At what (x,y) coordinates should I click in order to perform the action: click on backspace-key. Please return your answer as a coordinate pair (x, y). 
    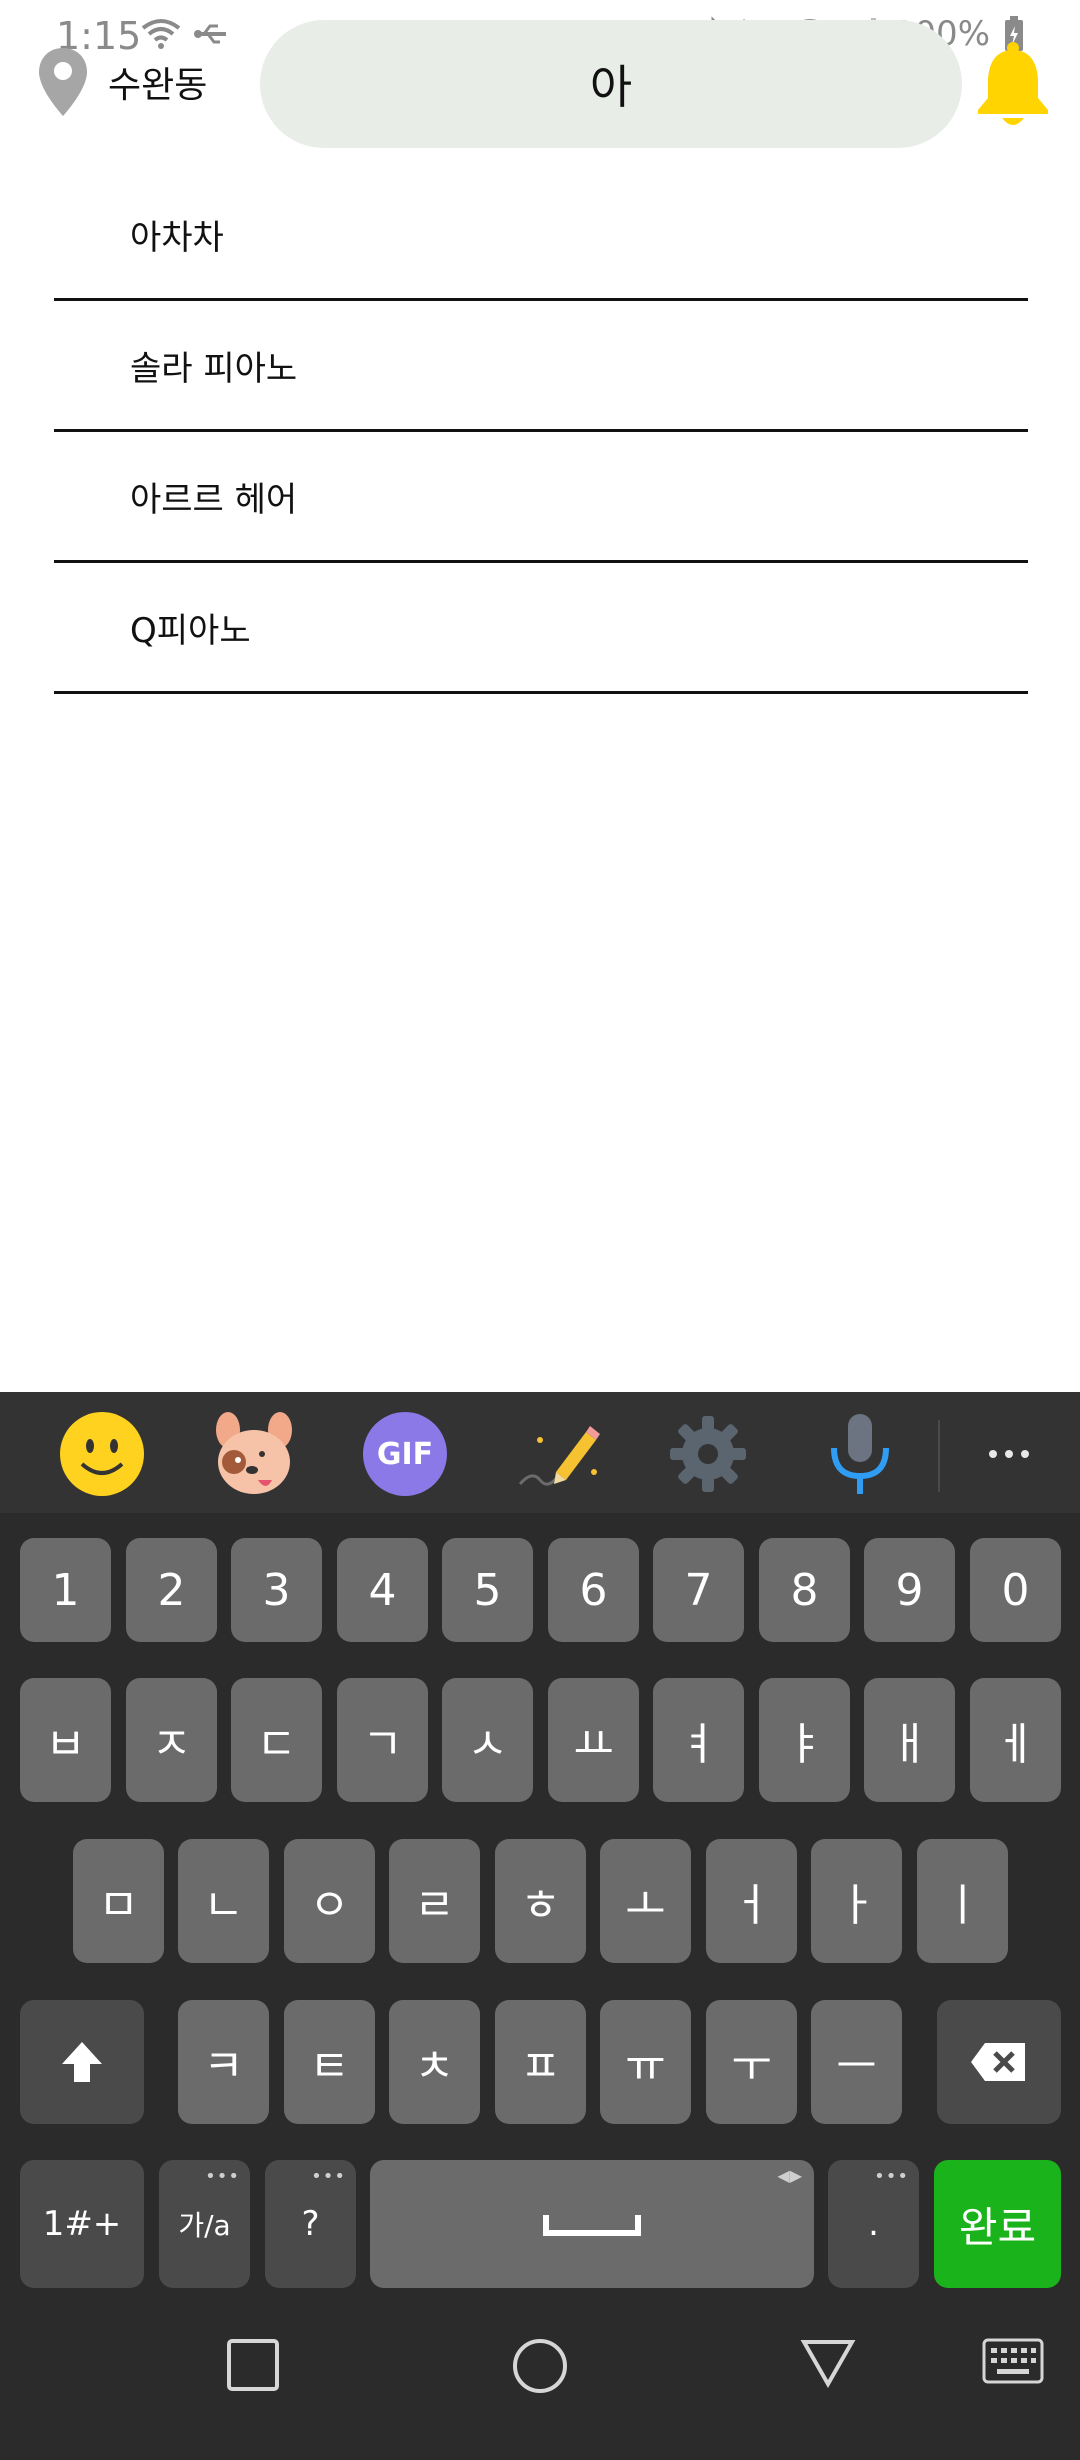
    Looking at the image, I should click on (999, 2062).